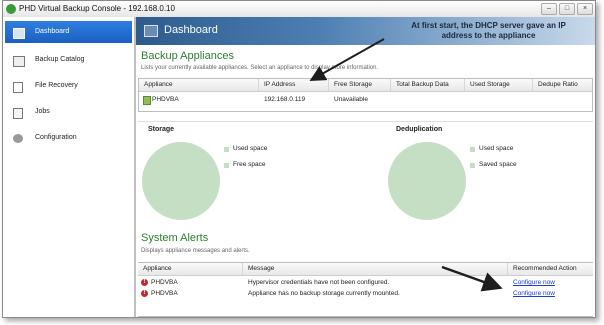 This screenshot has width=604, height=325. What do you see at coordinates (60, 59) in the screenshot?
I see `sidebar-item-label: Backup Catalog` at bounding box center [60, 59].